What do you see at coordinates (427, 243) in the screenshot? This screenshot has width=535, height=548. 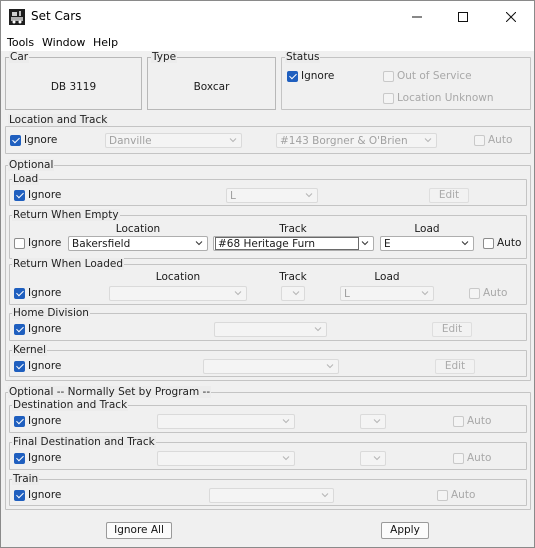 I see `return-empty-load-select: E` at bounding box center [427, 243].